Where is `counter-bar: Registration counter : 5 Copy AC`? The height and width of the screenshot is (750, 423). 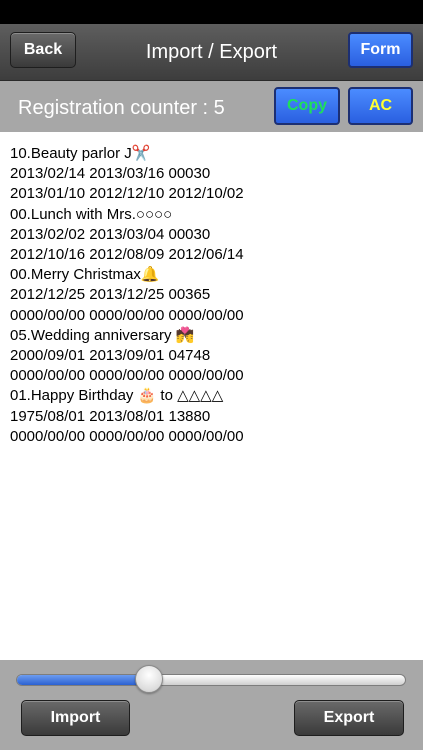 counter-bar: Registration counter : 5 Copy AC is located at coordinates (211, 106).